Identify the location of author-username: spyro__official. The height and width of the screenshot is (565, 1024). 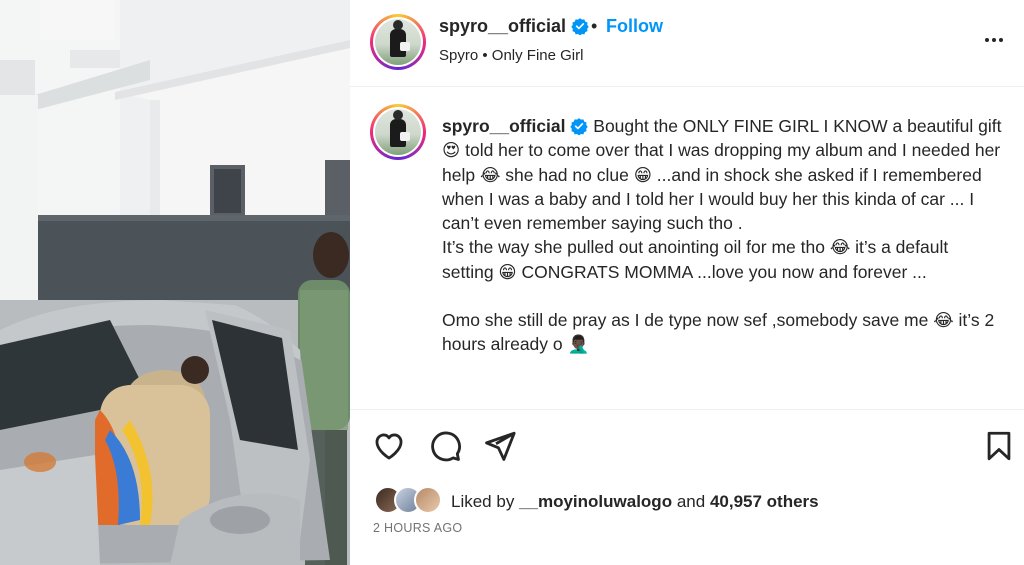
(503, 26).